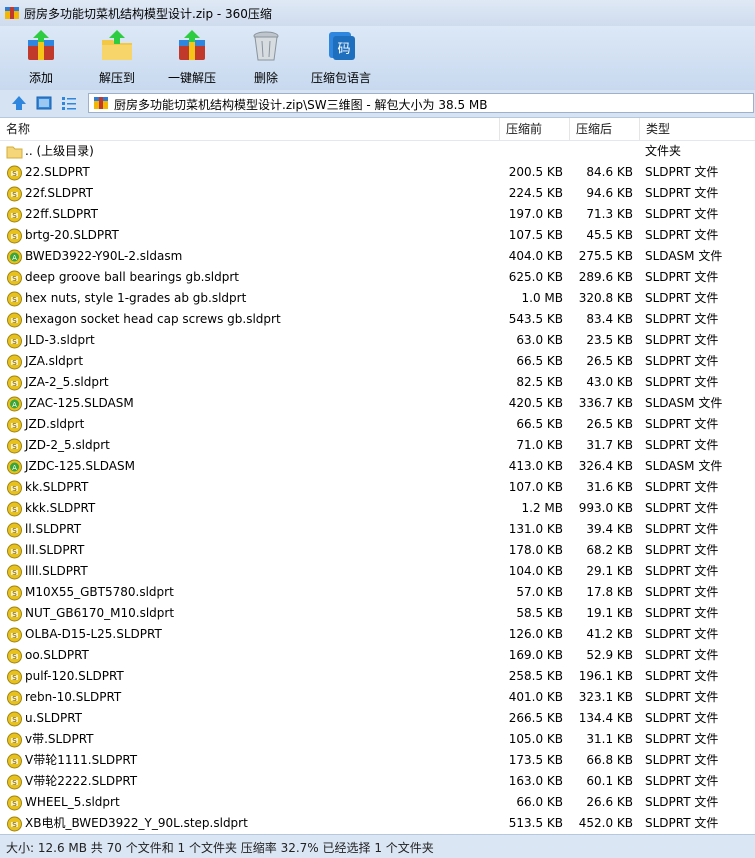  What do you see at coordinates (605, 676) in the screenshot?
I see `file-size-after: 196.1 KB` at bounding box center [605, 676].